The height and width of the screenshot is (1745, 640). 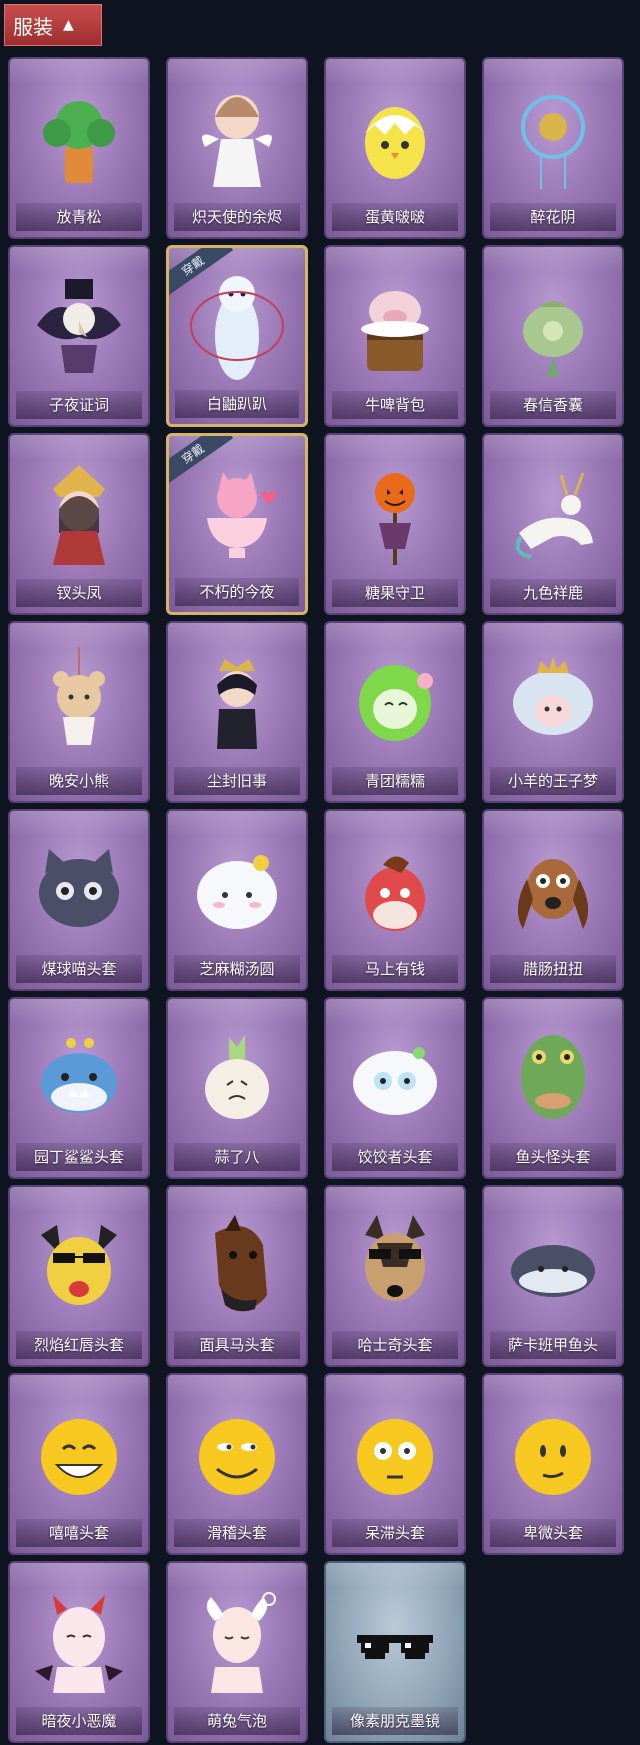 I want to click on item-card: 暗夜小恶魔, so click(x=79, y=1652).